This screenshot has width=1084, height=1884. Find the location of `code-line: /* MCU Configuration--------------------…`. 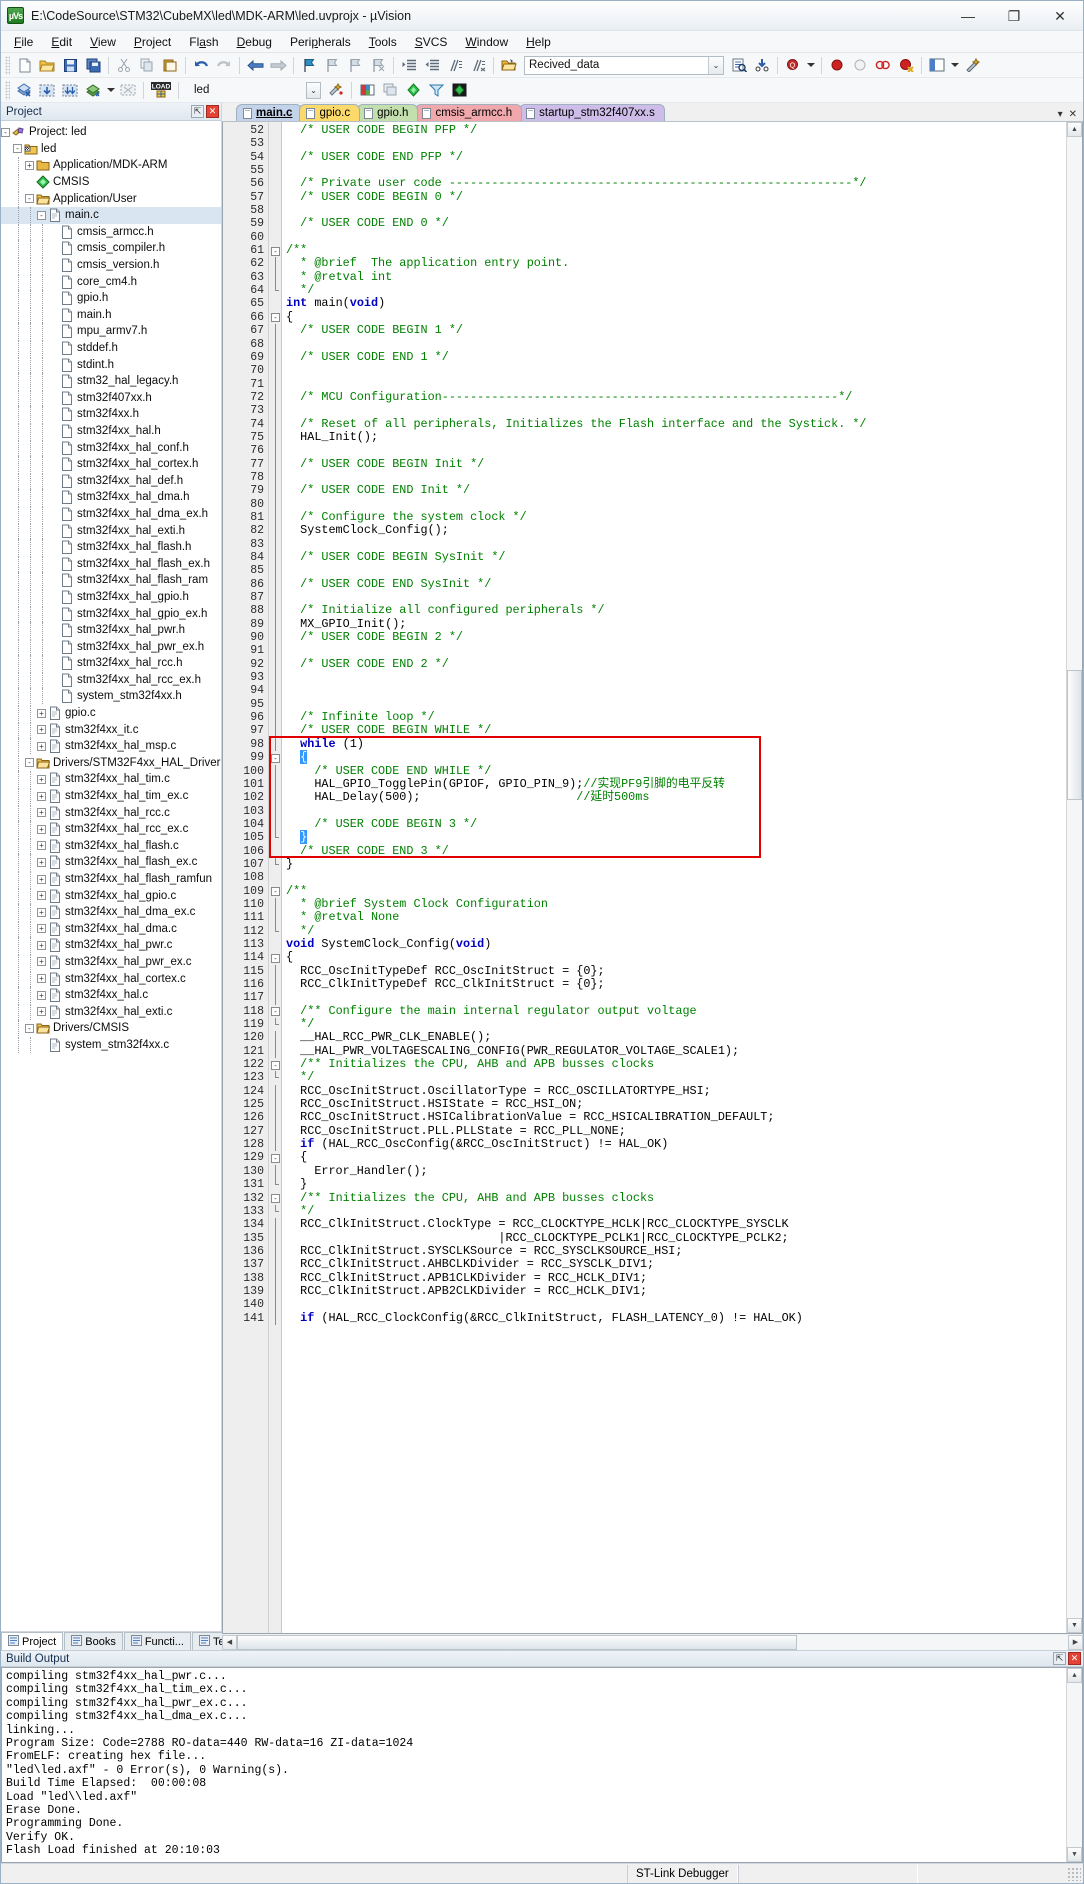

code-line: /* MCU Configuration--------------------… is located at coordinates (676, 397).